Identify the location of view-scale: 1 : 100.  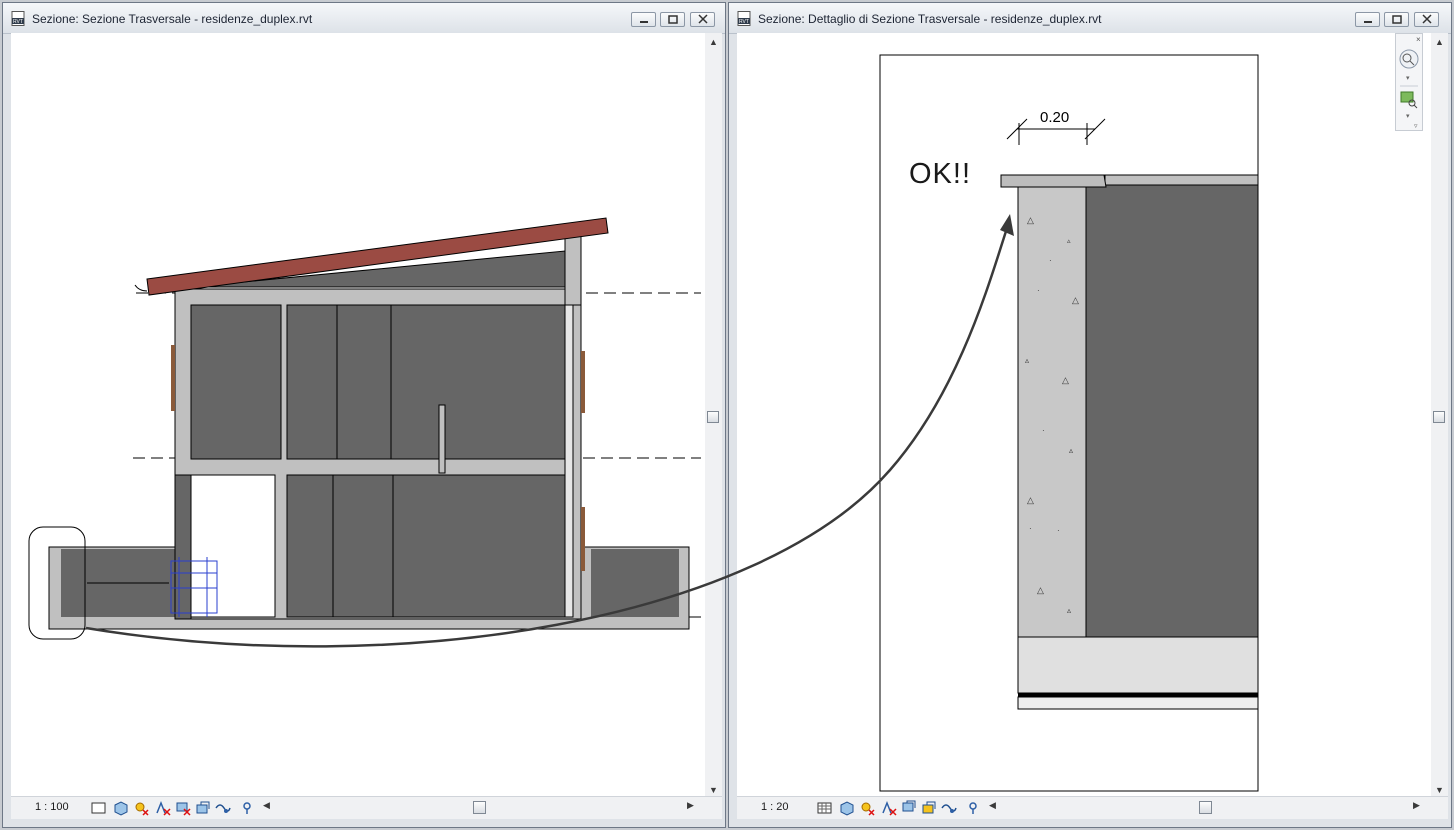
(52, 807).